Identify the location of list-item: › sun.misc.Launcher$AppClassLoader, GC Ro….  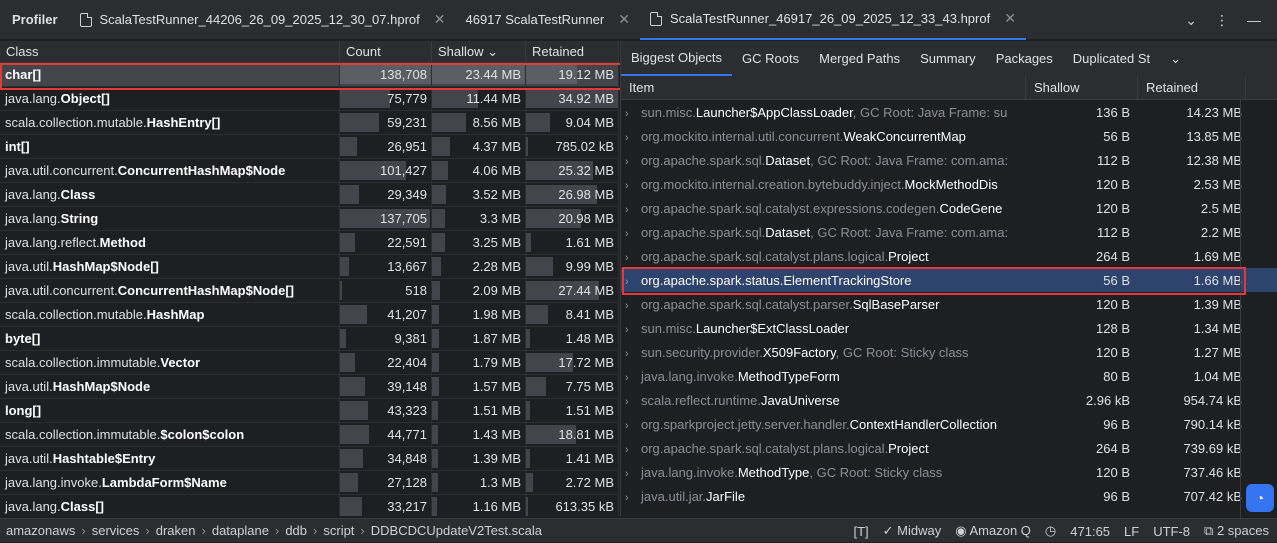
(949, 112).